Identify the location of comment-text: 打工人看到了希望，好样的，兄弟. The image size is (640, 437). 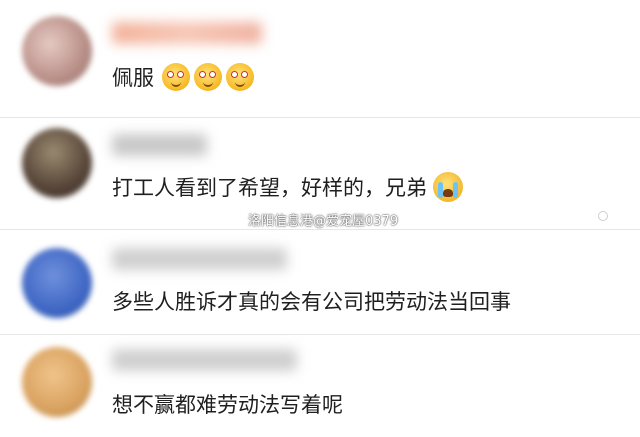
(269, 188).